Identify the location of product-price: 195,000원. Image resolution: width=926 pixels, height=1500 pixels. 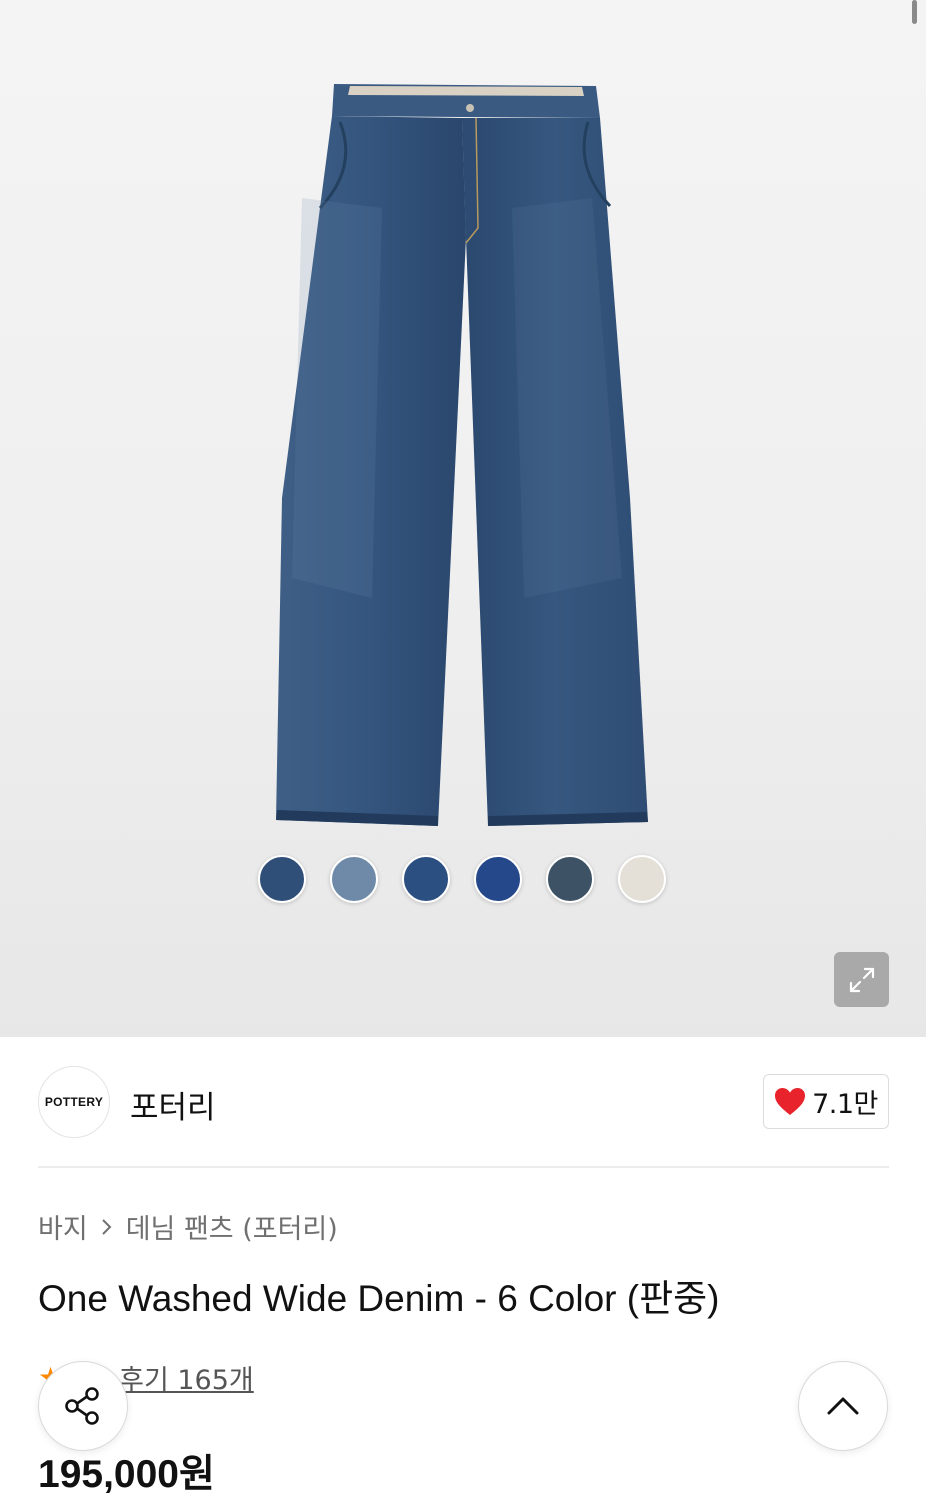
(126, 1474).